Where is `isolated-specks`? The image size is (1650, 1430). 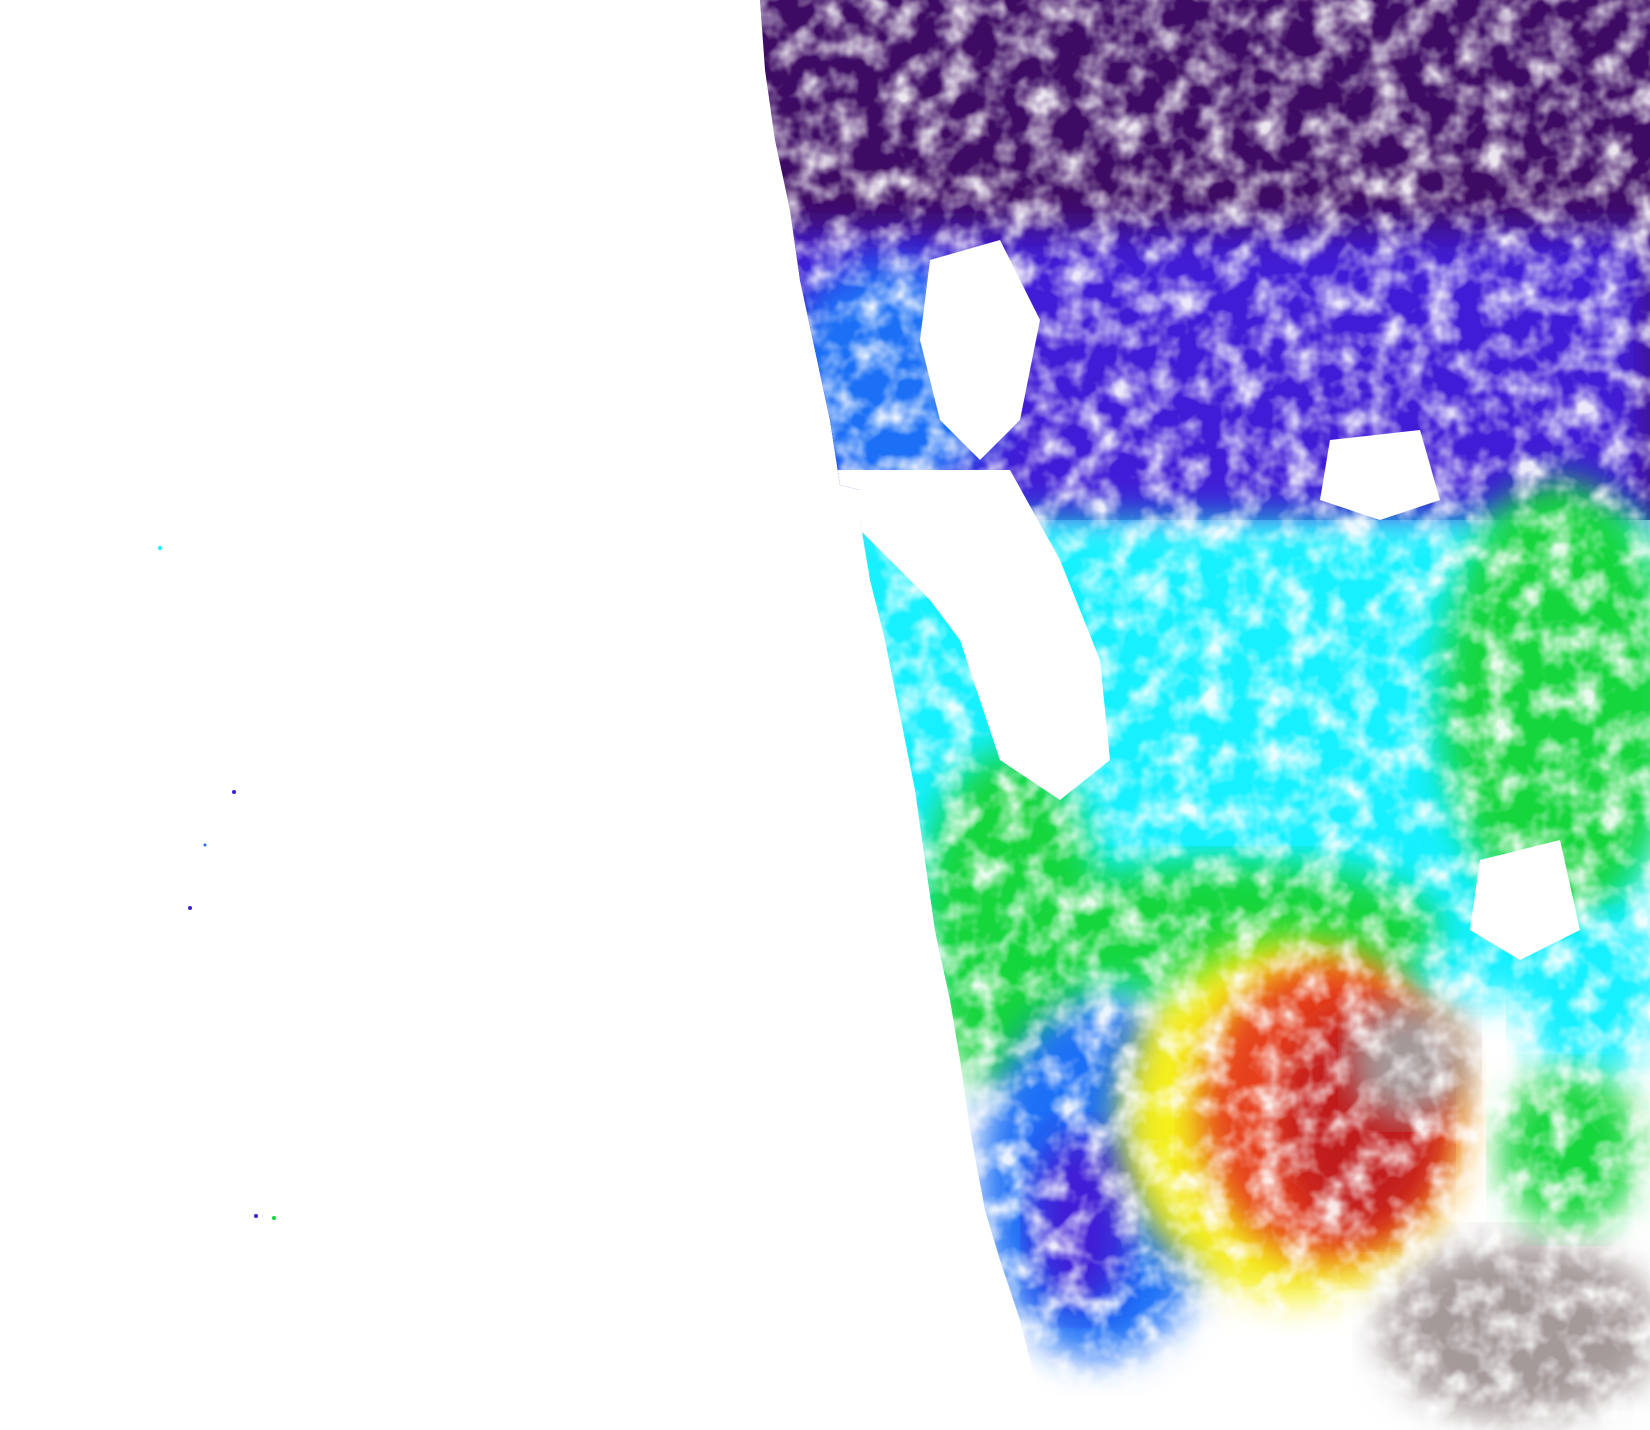
isolated-specks is located at coordinates (217, 883).